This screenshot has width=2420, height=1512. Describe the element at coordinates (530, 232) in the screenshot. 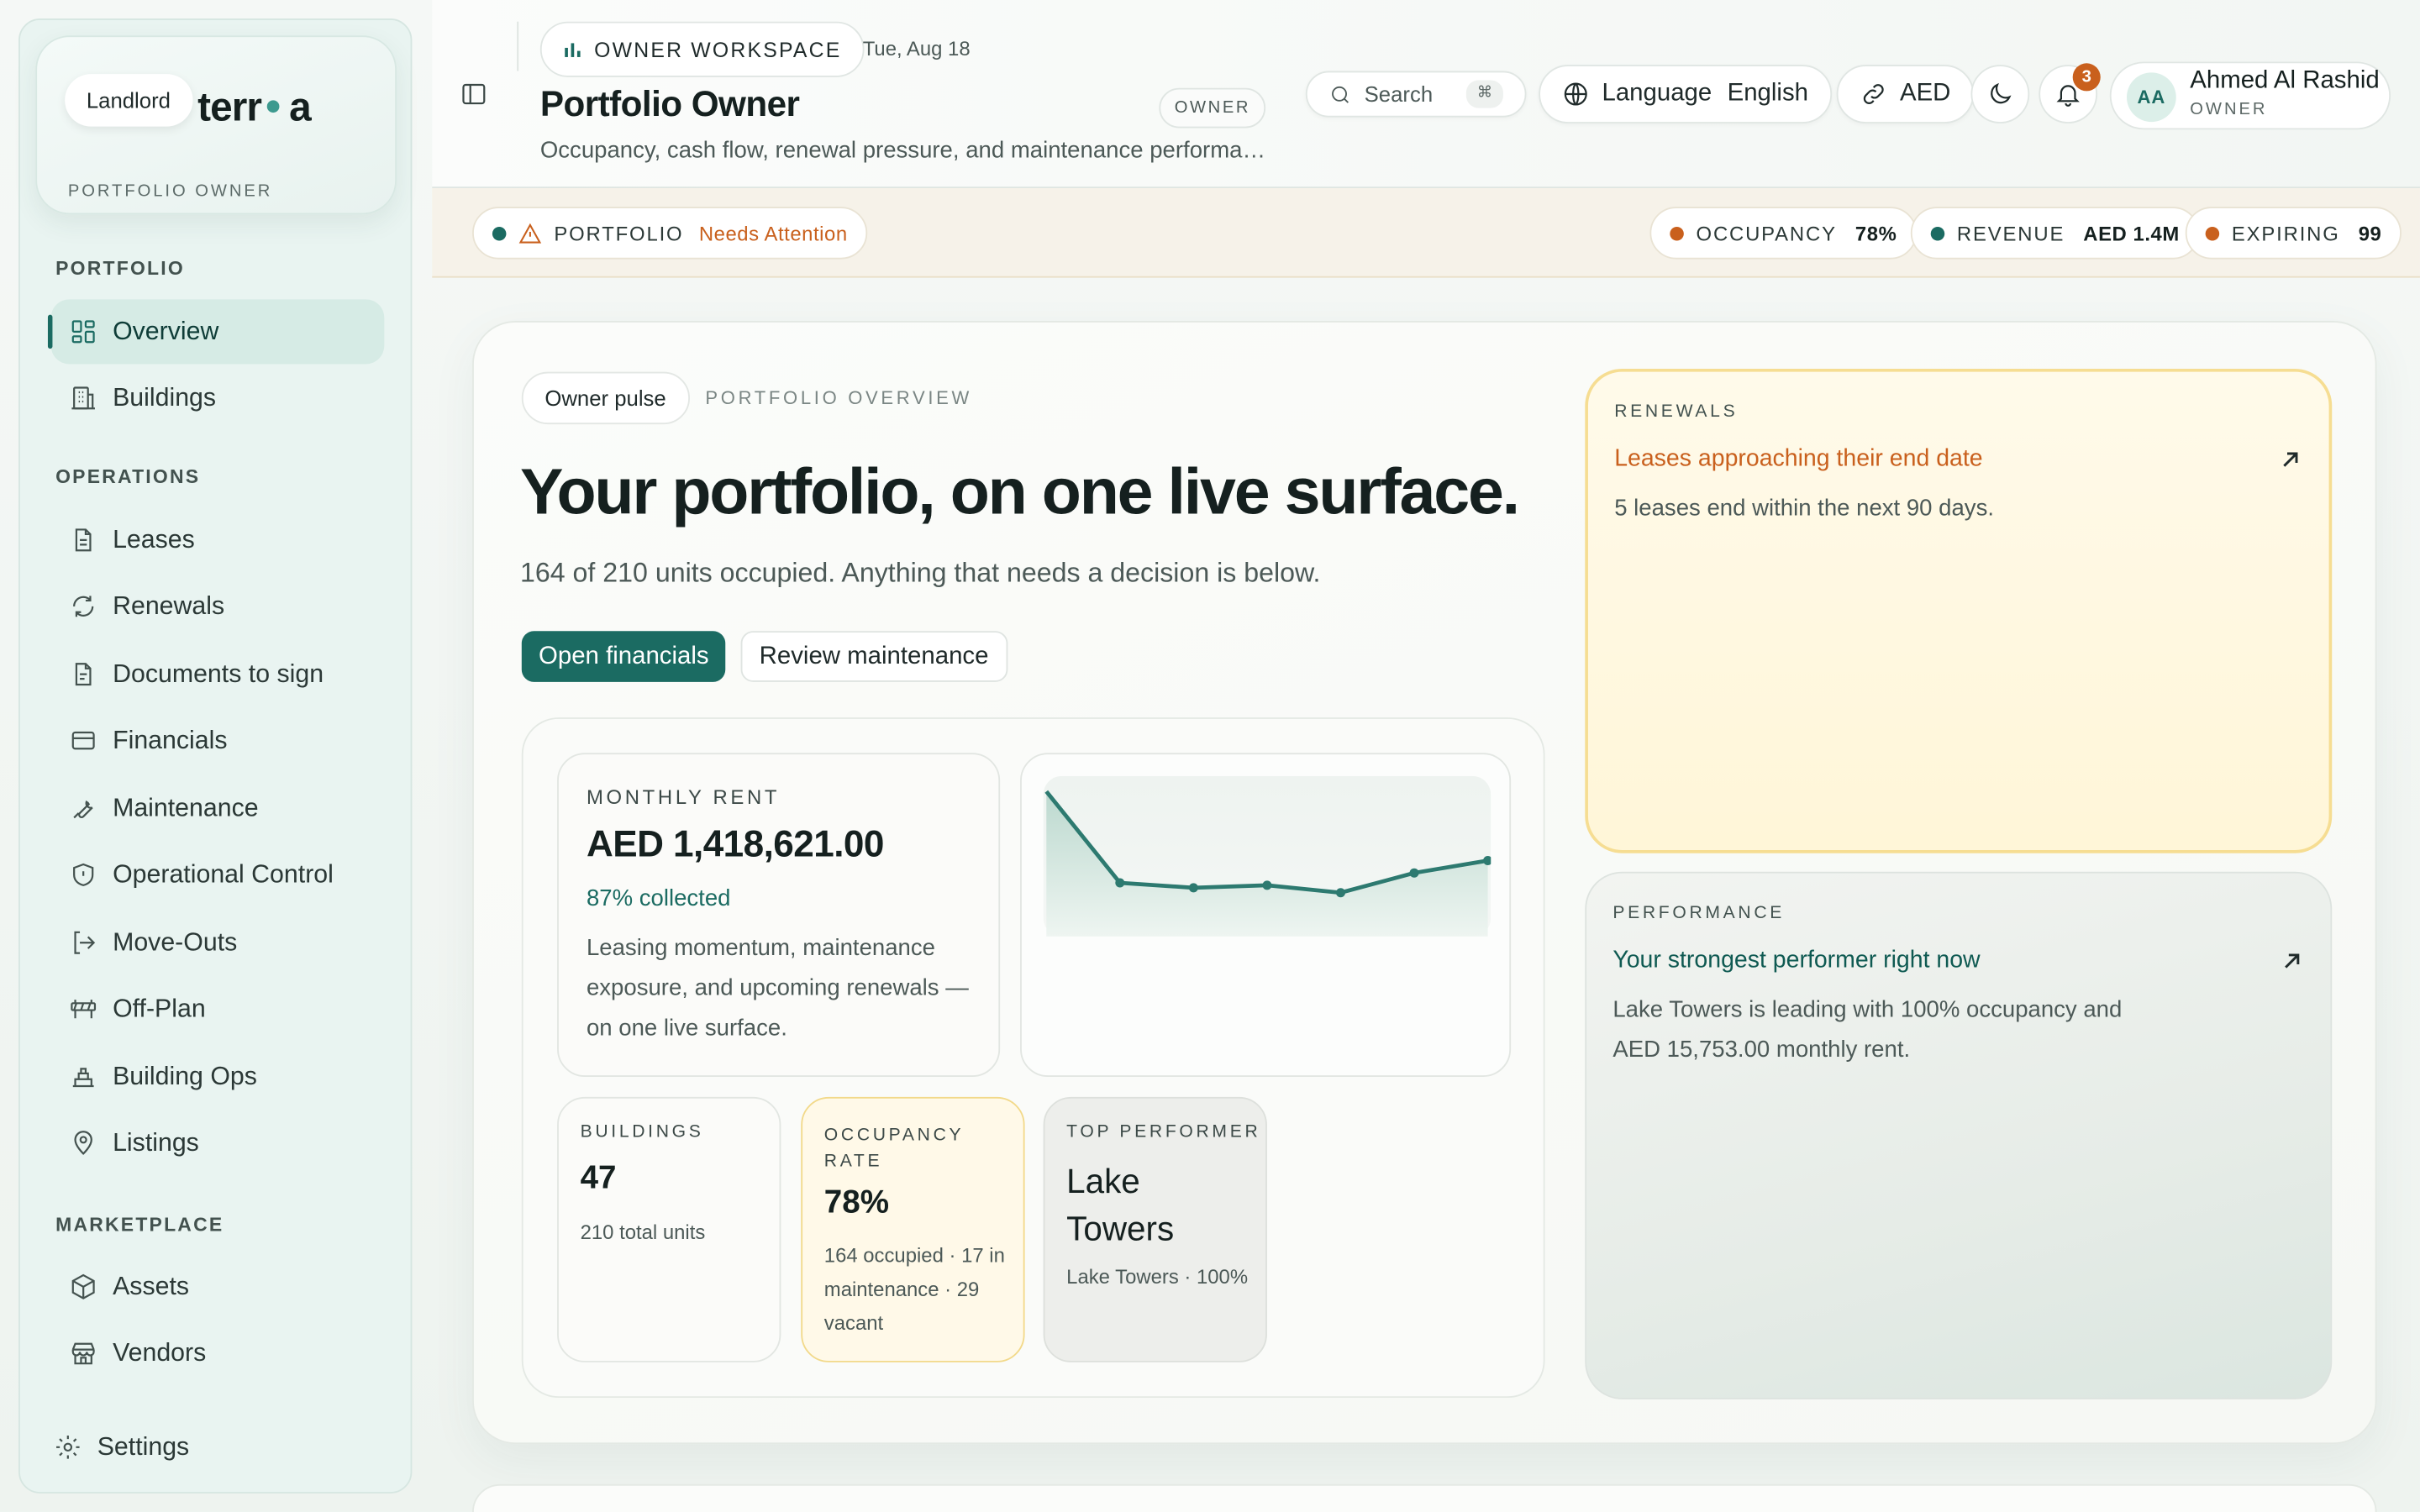

I see `warning-icon` at that location.